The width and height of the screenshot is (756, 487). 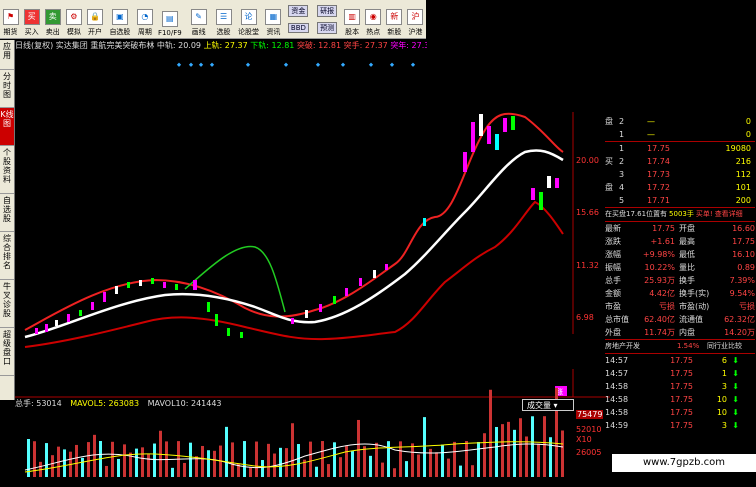 I want to click on quote-value: 25.93万, so click(x=659, y=280).